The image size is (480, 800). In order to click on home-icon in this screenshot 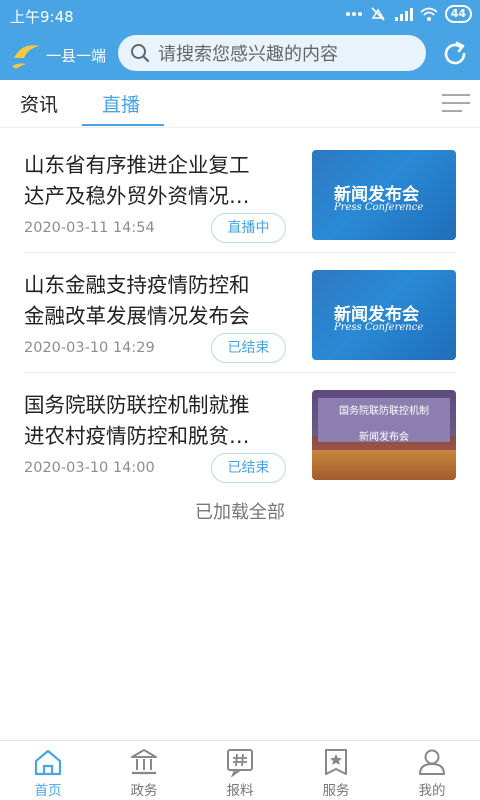, I will do `click(48, 762)`.